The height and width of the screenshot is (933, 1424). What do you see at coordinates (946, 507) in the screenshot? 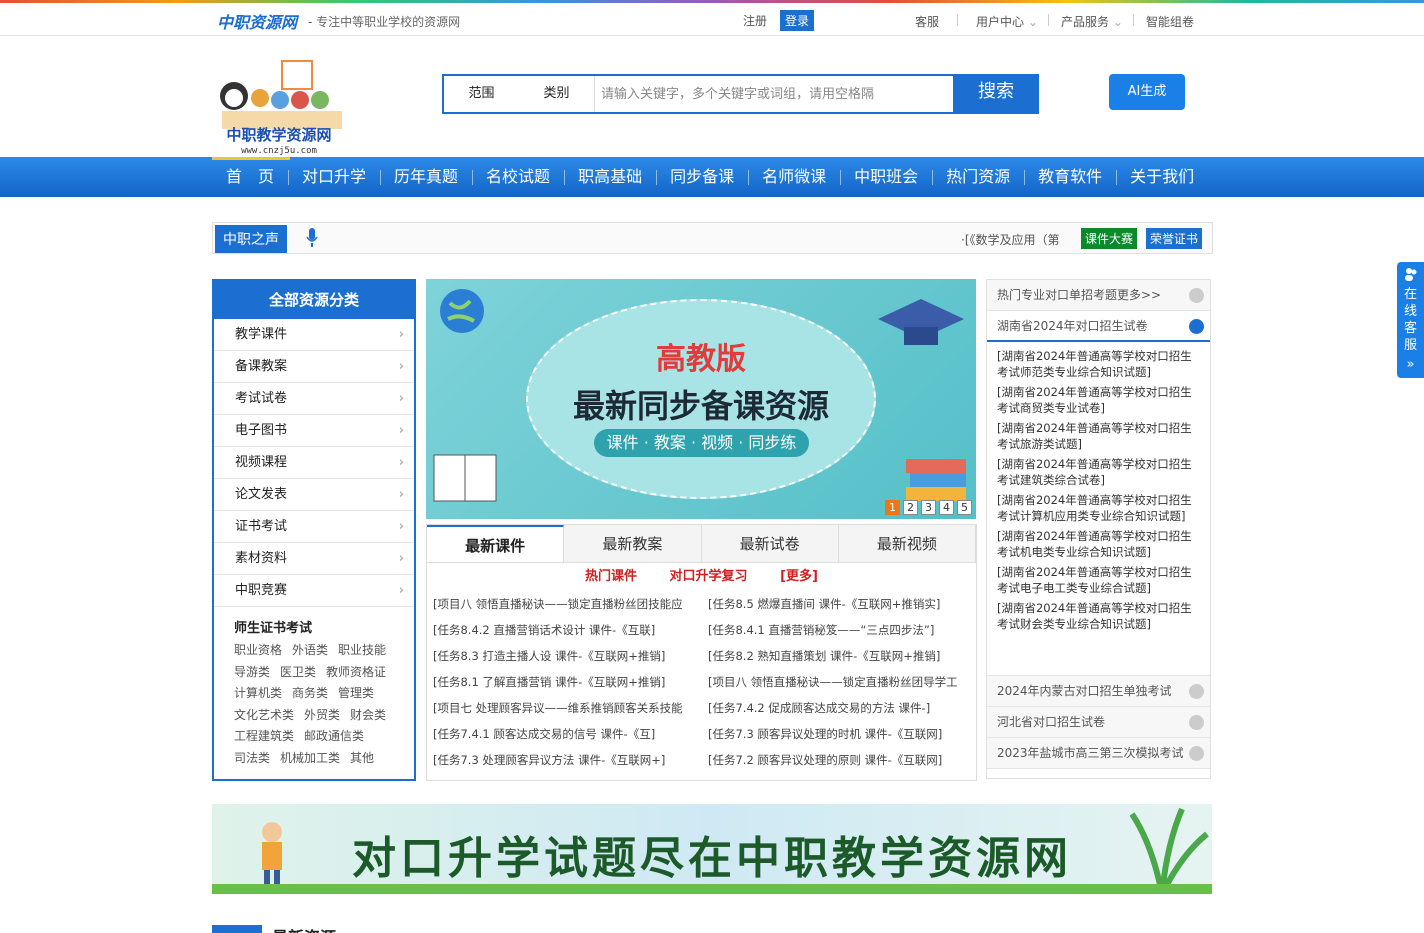
I see `carousel-page-4: 4` at bounding box center [946, 507].